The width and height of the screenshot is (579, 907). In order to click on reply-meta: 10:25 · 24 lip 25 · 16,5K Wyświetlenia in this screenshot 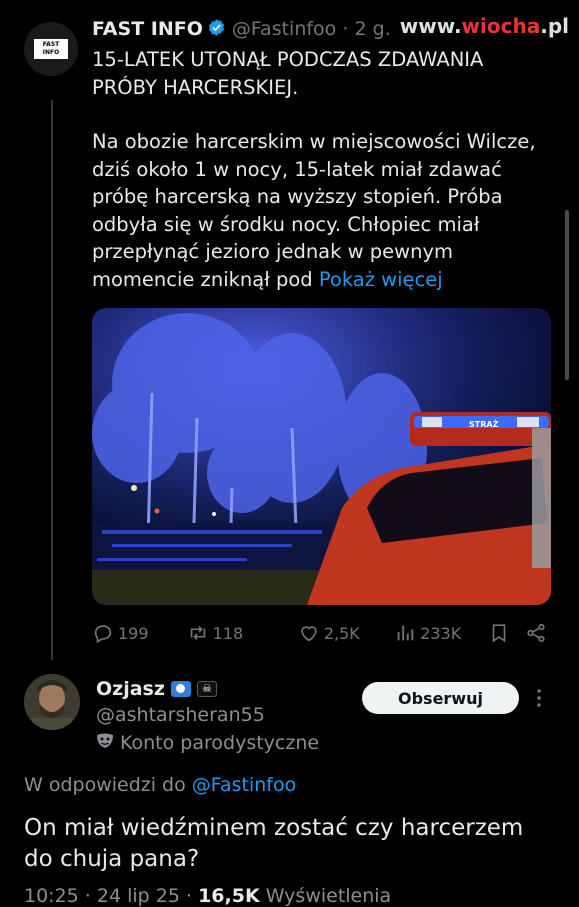, I will do `click(207, 896)`.